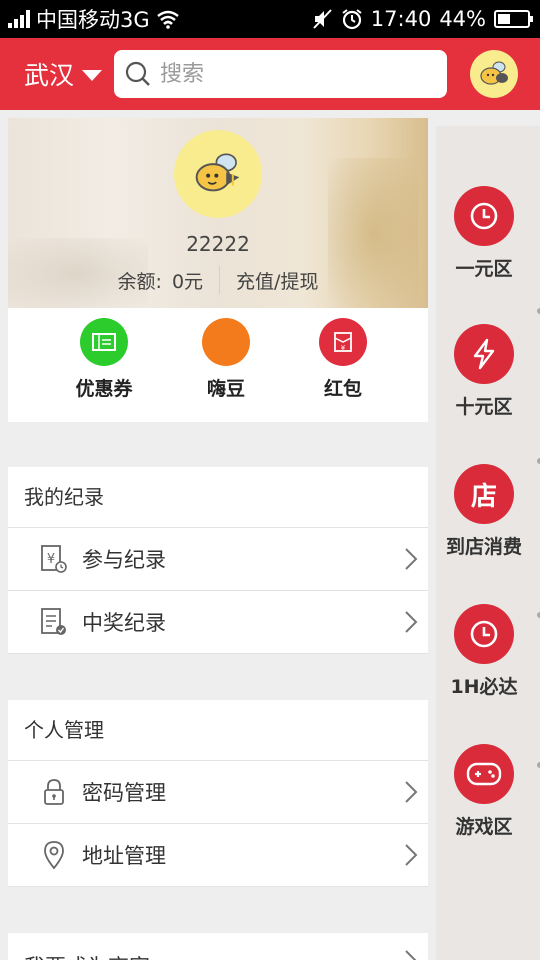 Image resolution: width=540 pixels, height=960 pixels. I want to click on battery-percent: 44%, so click(462, 19).